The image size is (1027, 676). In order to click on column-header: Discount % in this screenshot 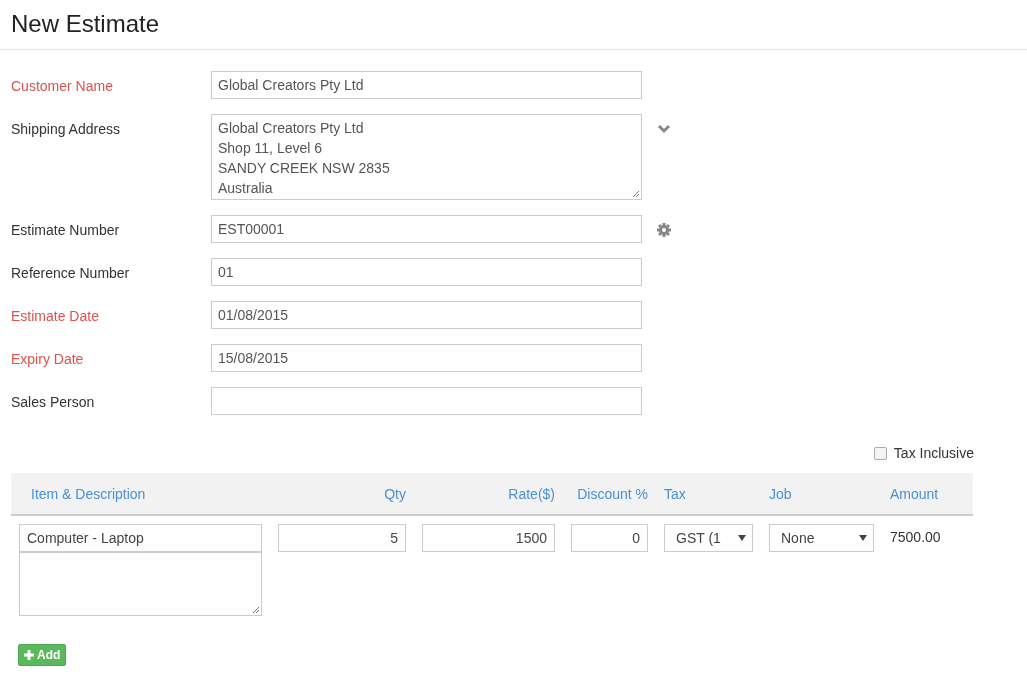, I will do `click(612, 493)`.